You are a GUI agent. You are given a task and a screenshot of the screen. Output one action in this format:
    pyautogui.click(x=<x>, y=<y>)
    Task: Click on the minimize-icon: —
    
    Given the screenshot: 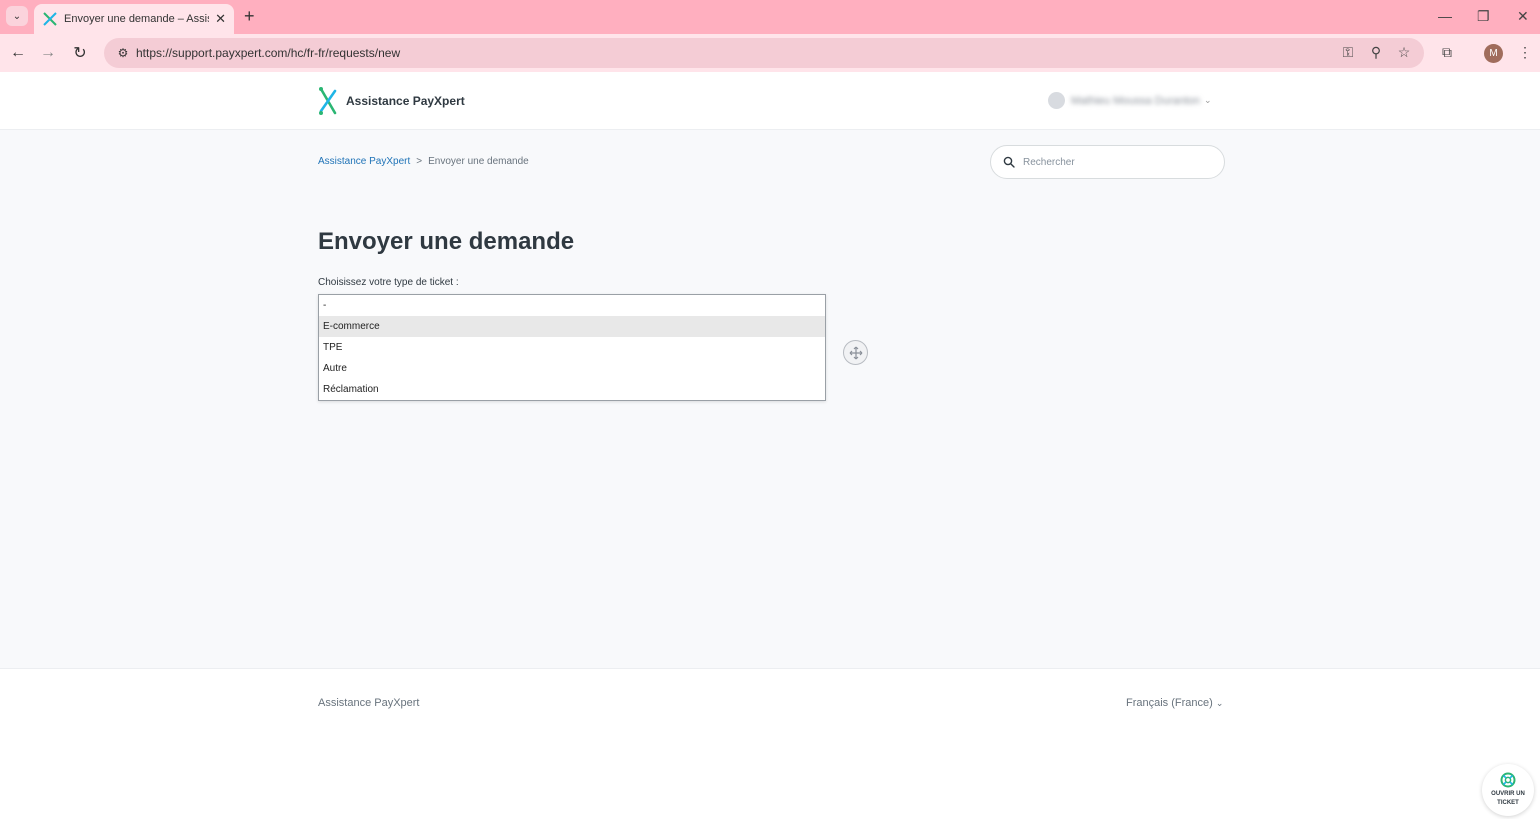 What is the action you would take?
    pyautogui.click(x=1445, y=16)
    